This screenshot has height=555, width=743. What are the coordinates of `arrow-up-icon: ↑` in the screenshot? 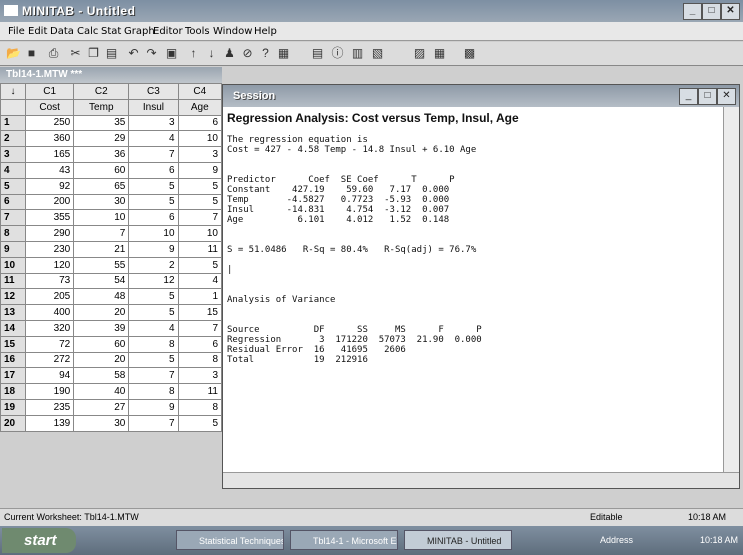 It's located at (193, 53).